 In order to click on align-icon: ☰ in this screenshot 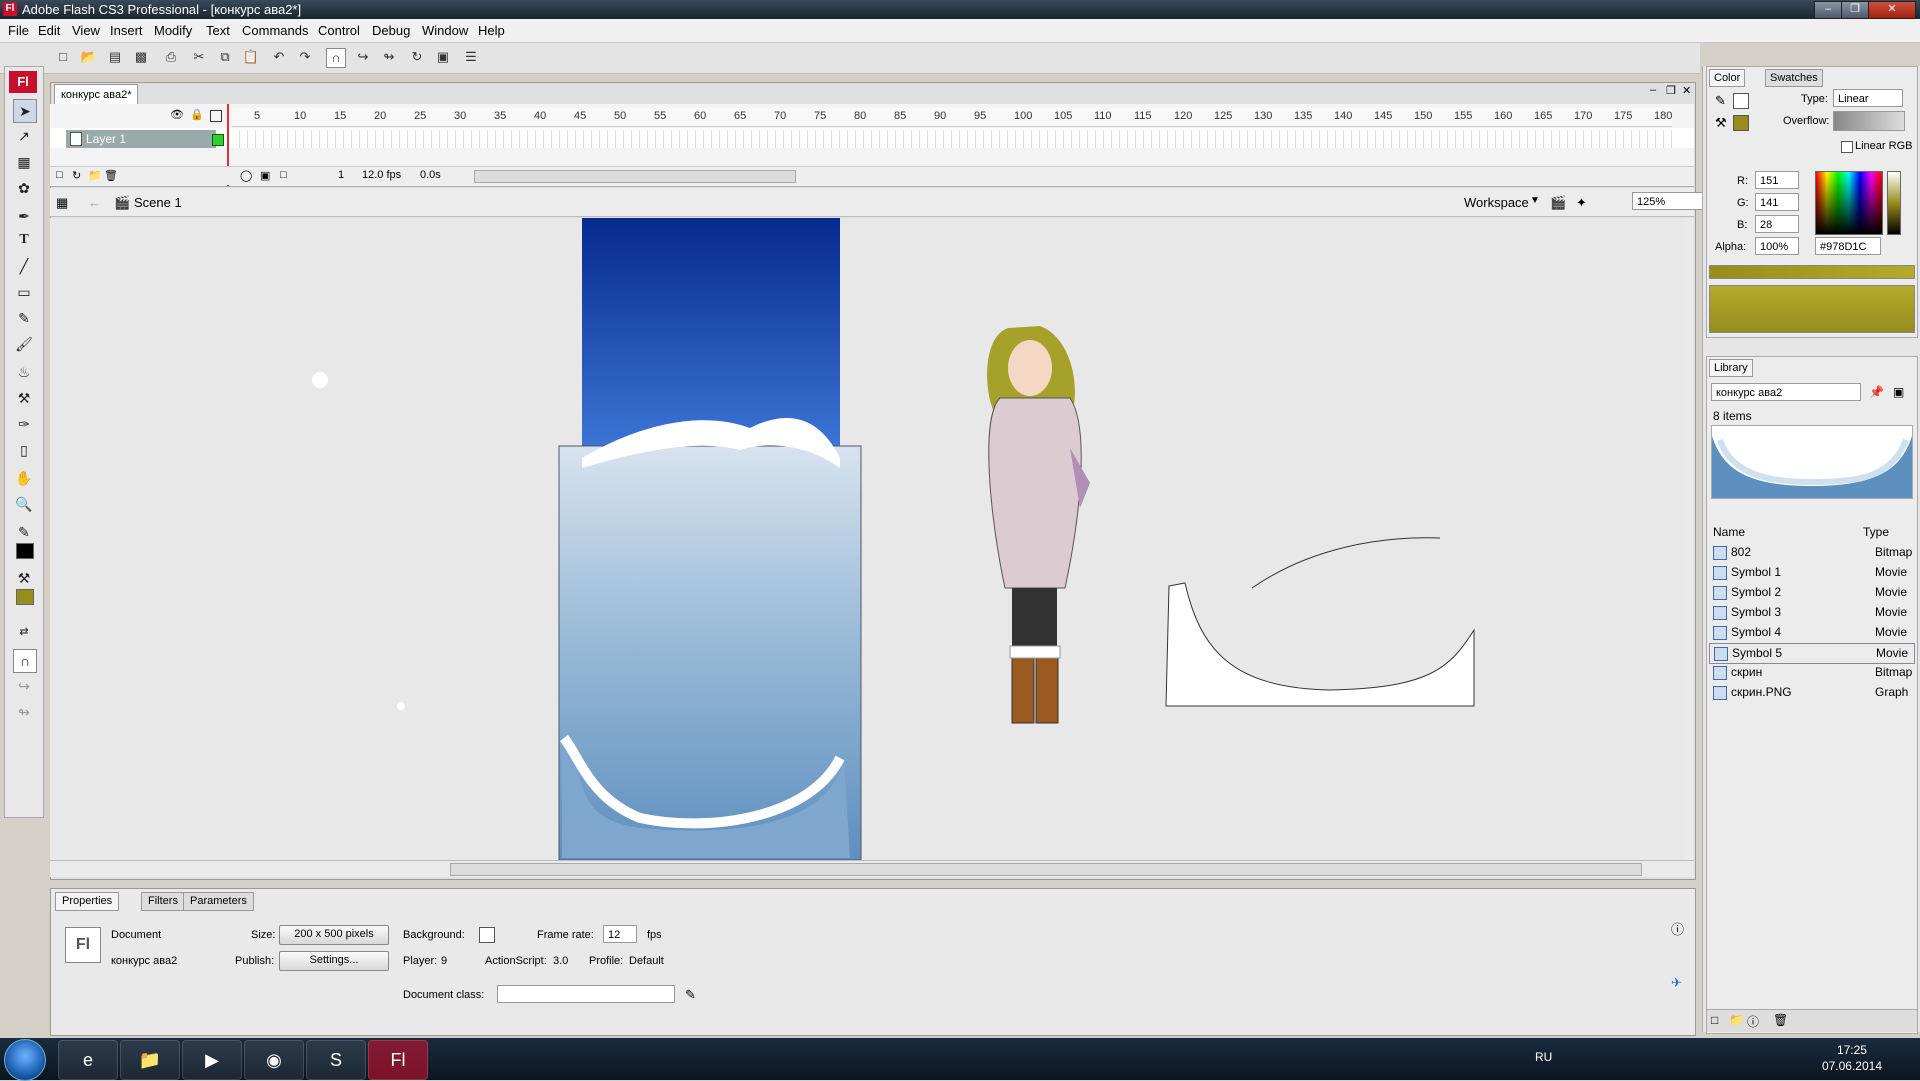, I will do `click(471, 57)`.